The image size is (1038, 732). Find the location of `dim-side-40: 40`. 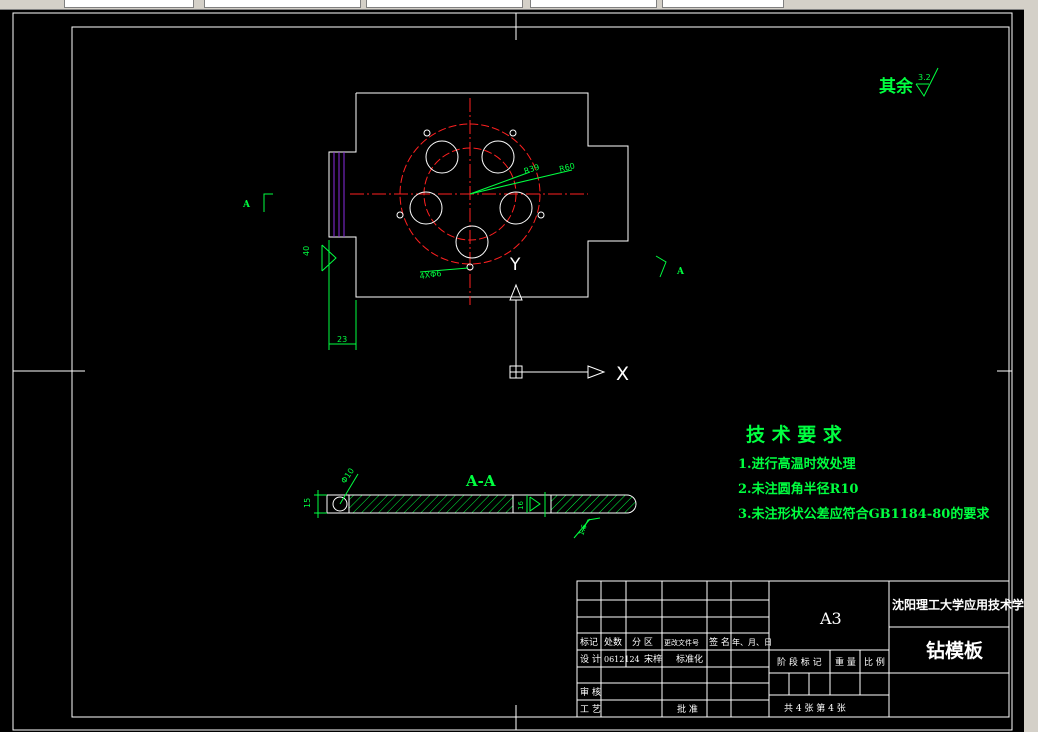

dim-side-40: 40 is located at coordinates (306, 251).